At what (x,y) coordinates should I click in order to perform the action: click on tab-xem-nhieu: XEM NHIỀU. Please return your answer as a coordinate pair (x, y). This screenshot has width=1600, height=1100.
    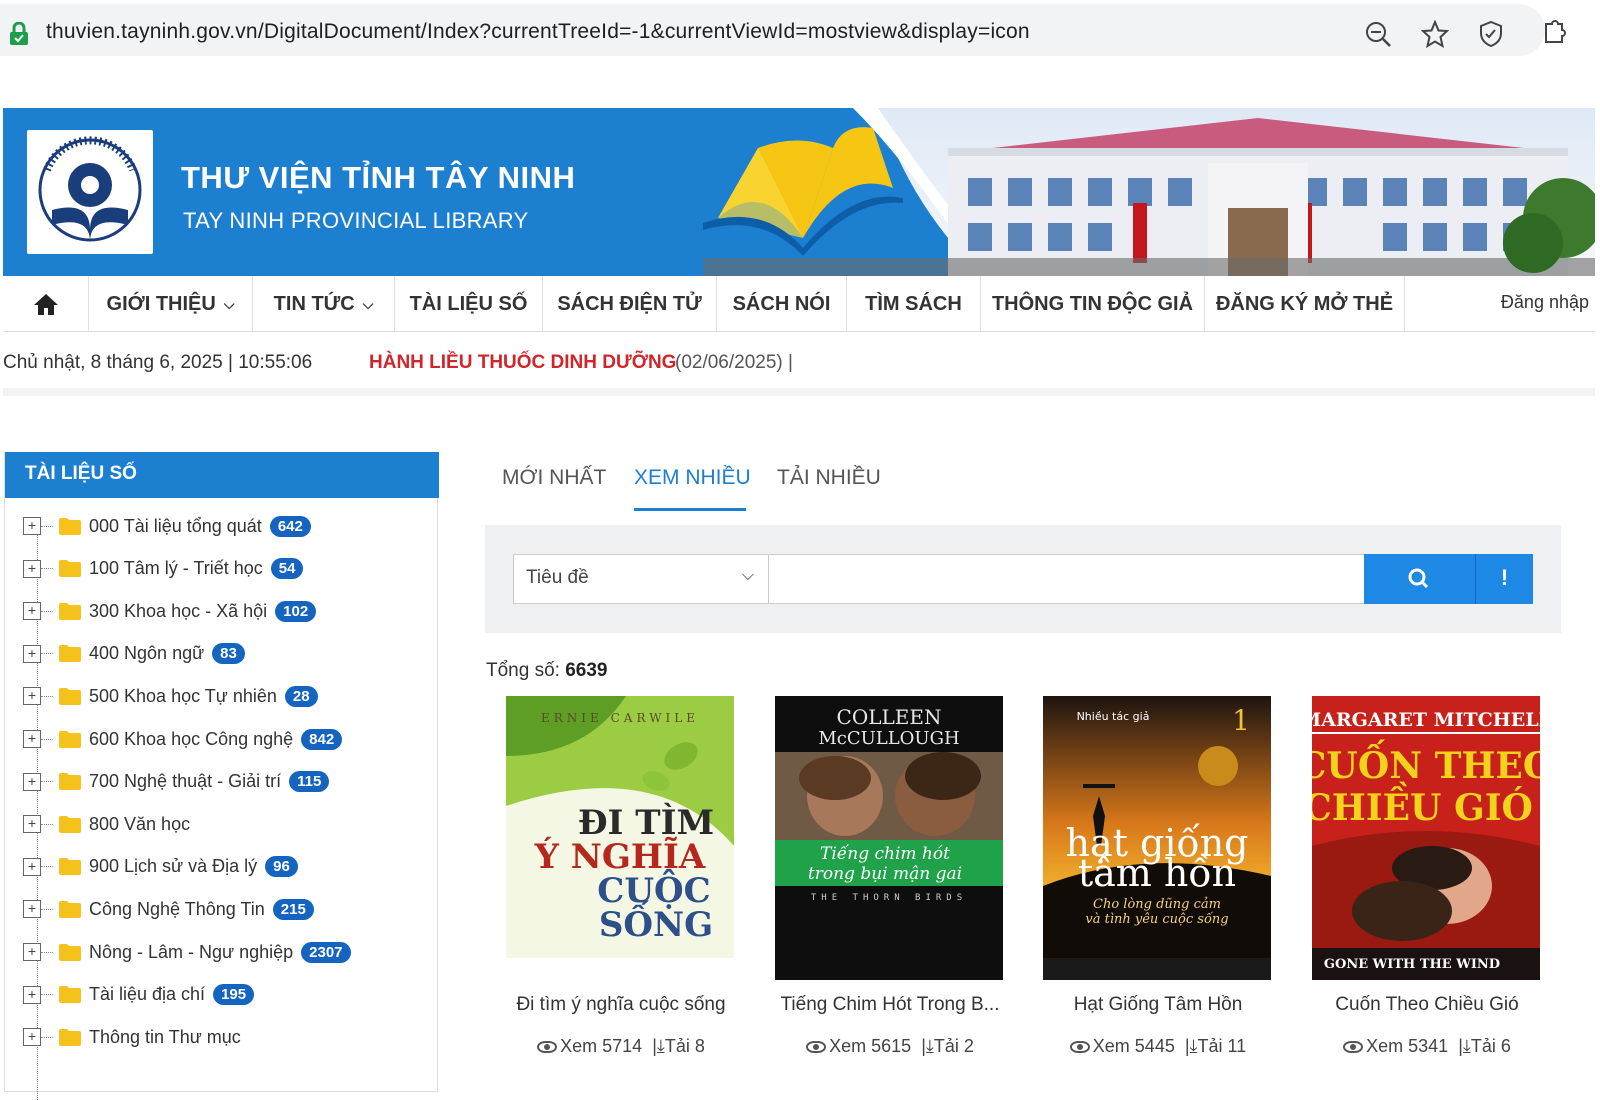
    Looking at the image, I should click on (692, 478).